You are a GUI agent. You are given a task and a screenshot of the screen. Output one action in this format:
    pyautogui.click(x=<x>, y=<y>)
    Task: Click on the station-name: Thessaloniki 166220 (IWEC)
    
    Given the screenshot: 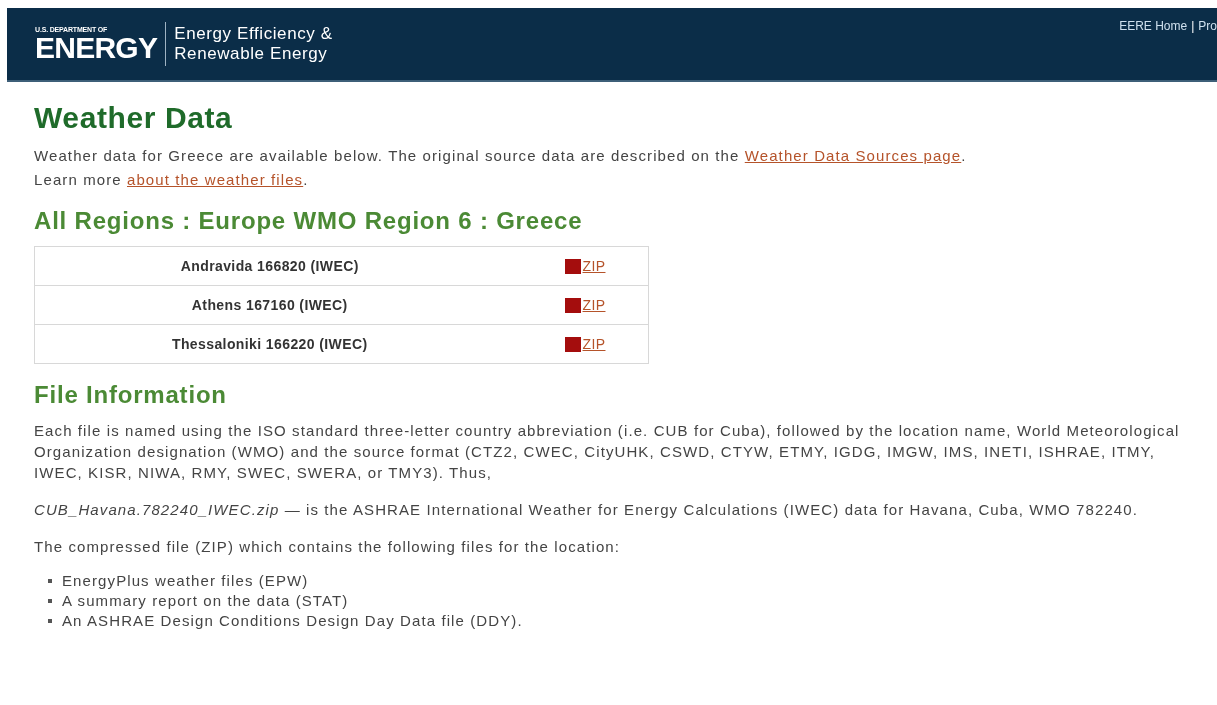 What is the action you would take?
    pyautogui.click(x=249, y=344)
    